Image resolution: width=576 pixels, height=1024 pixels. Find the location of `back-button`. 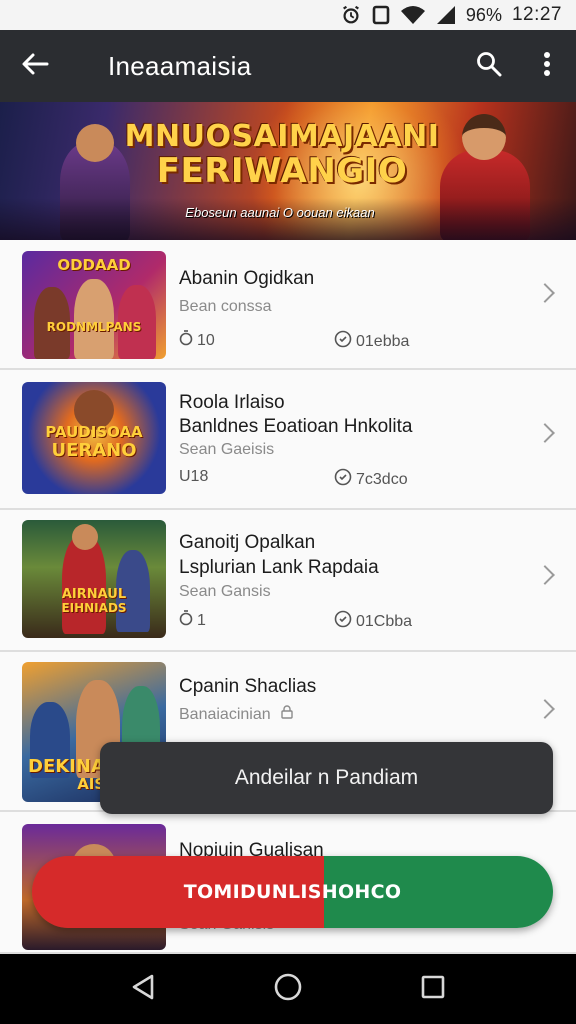

back-button is located at coordinates (35, 66).